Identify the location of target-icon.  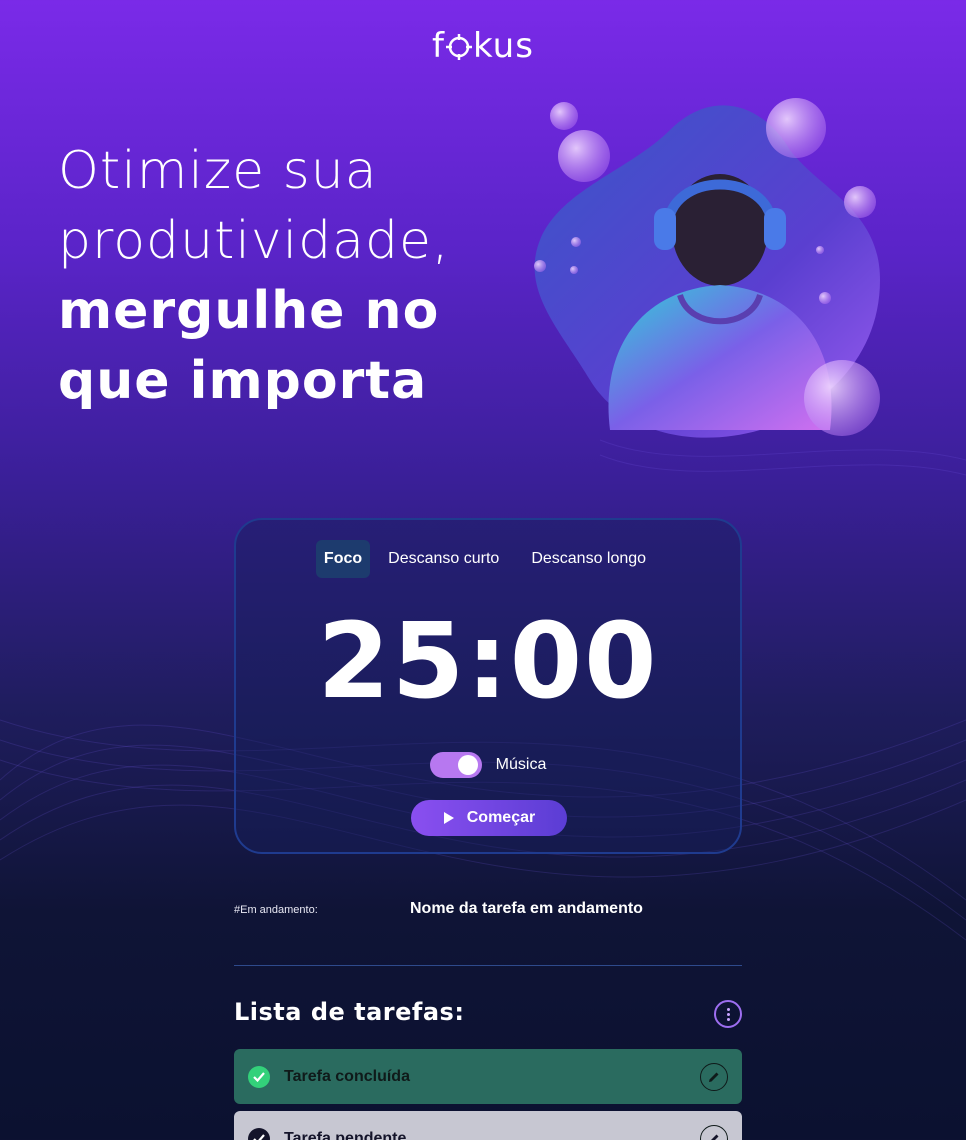
(459, 47).